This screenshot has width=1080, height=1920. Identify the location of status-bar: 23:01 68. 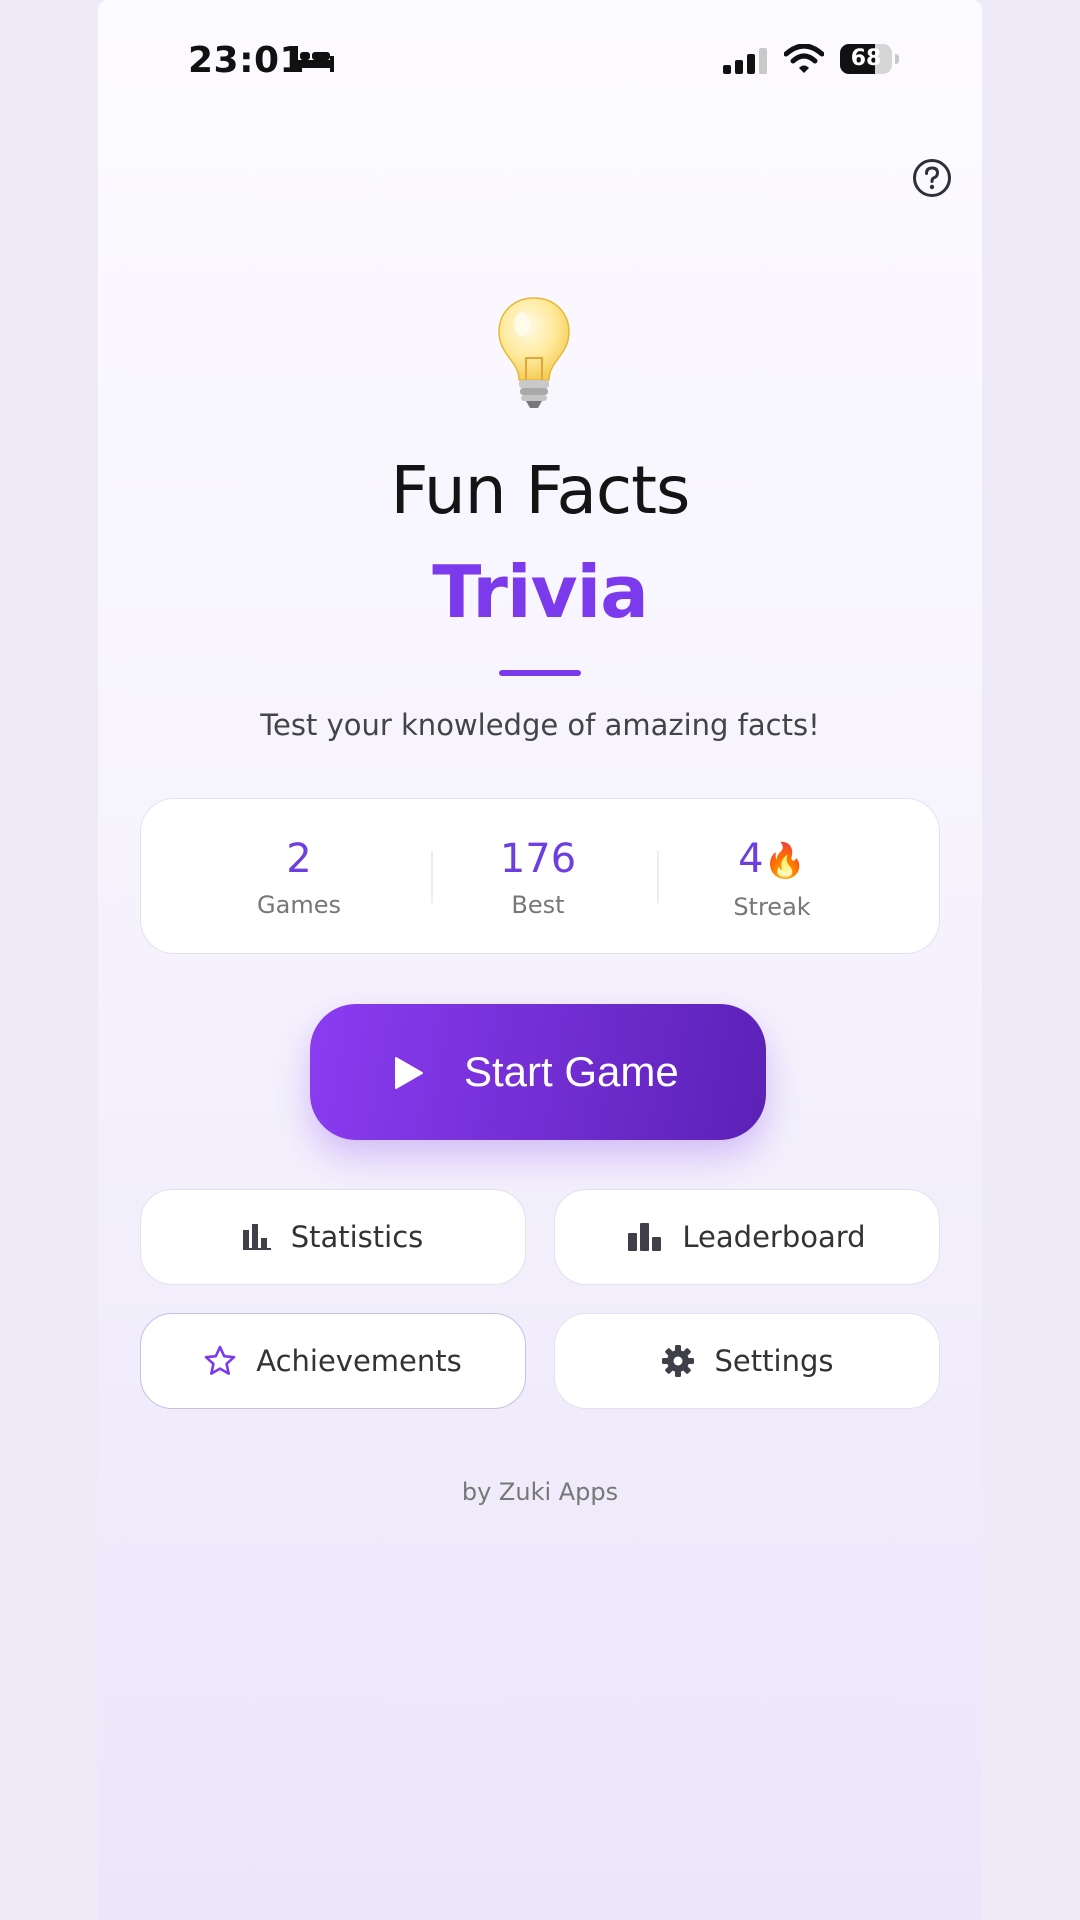
(540, 60).